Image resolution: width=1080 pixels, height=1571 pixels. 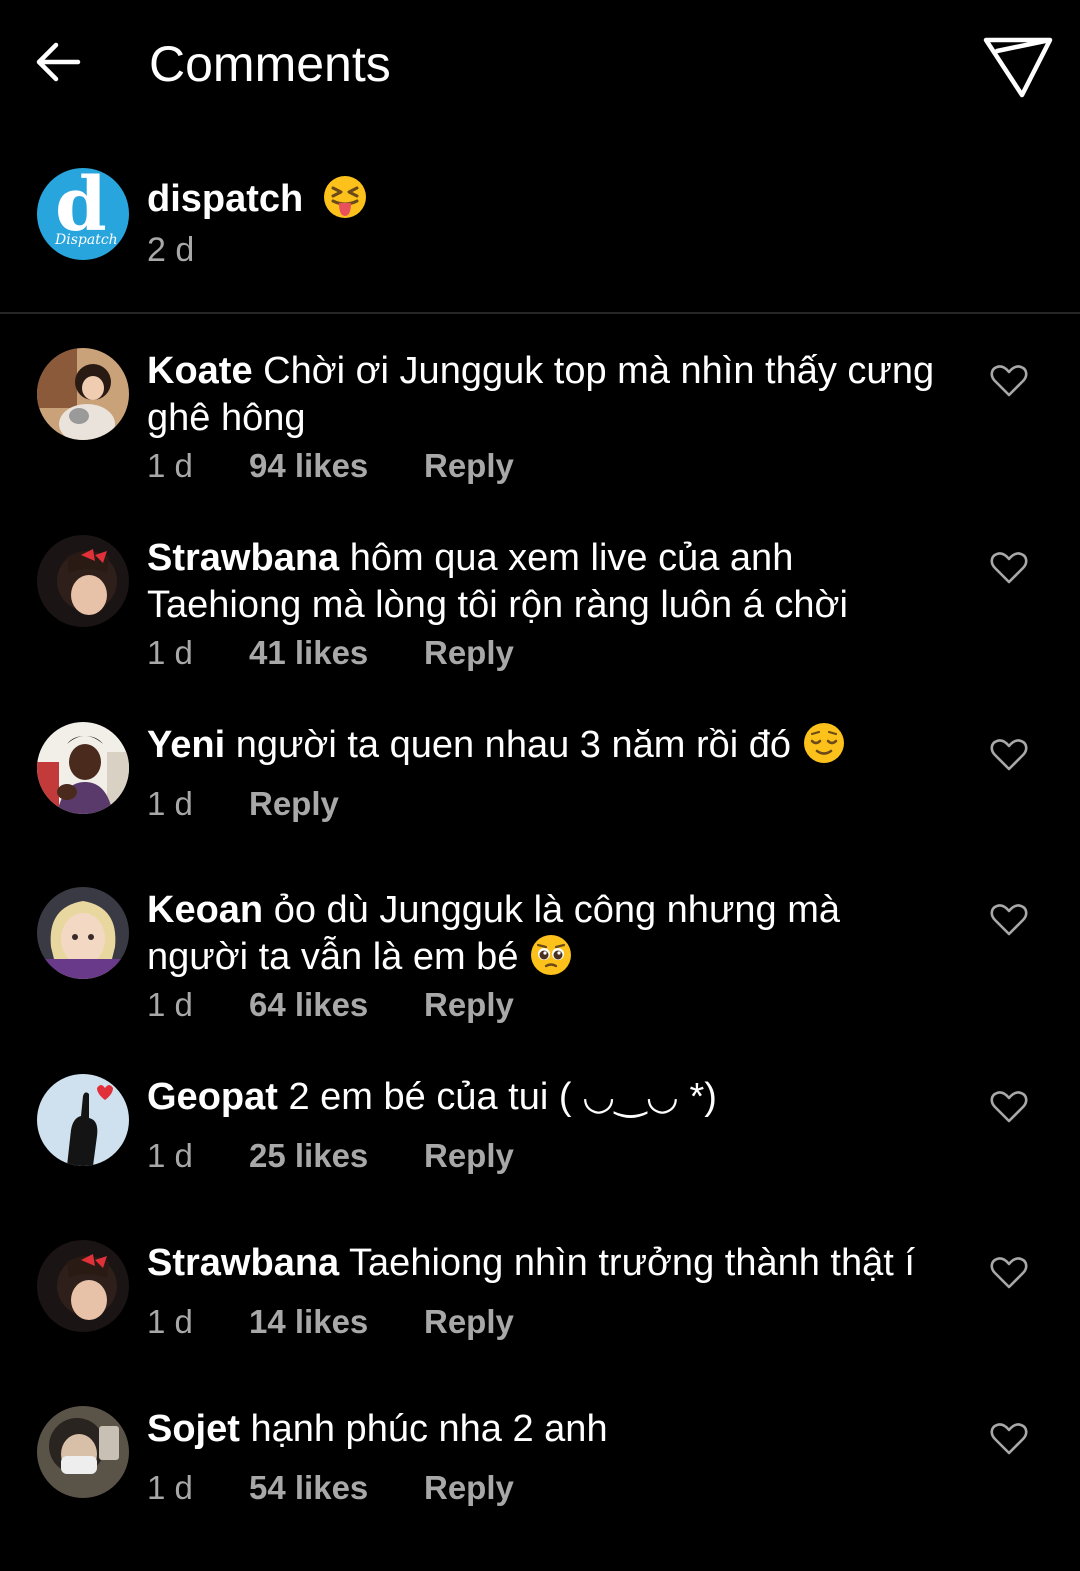 What do you see at coordinates (540, 65) in the screenshot?
I see `top-bar: Comments` at bounding box center [540, 65].